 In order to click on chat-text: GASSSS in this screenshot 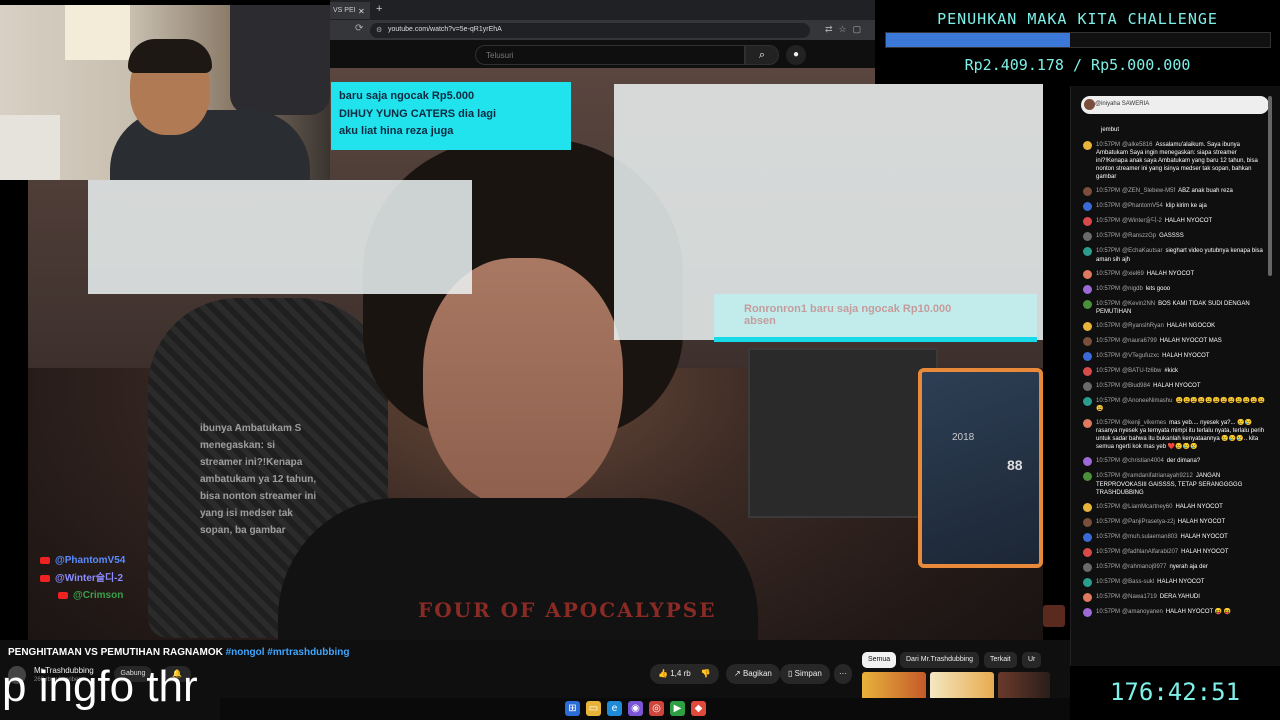, I will do `click(1171, 236)`.